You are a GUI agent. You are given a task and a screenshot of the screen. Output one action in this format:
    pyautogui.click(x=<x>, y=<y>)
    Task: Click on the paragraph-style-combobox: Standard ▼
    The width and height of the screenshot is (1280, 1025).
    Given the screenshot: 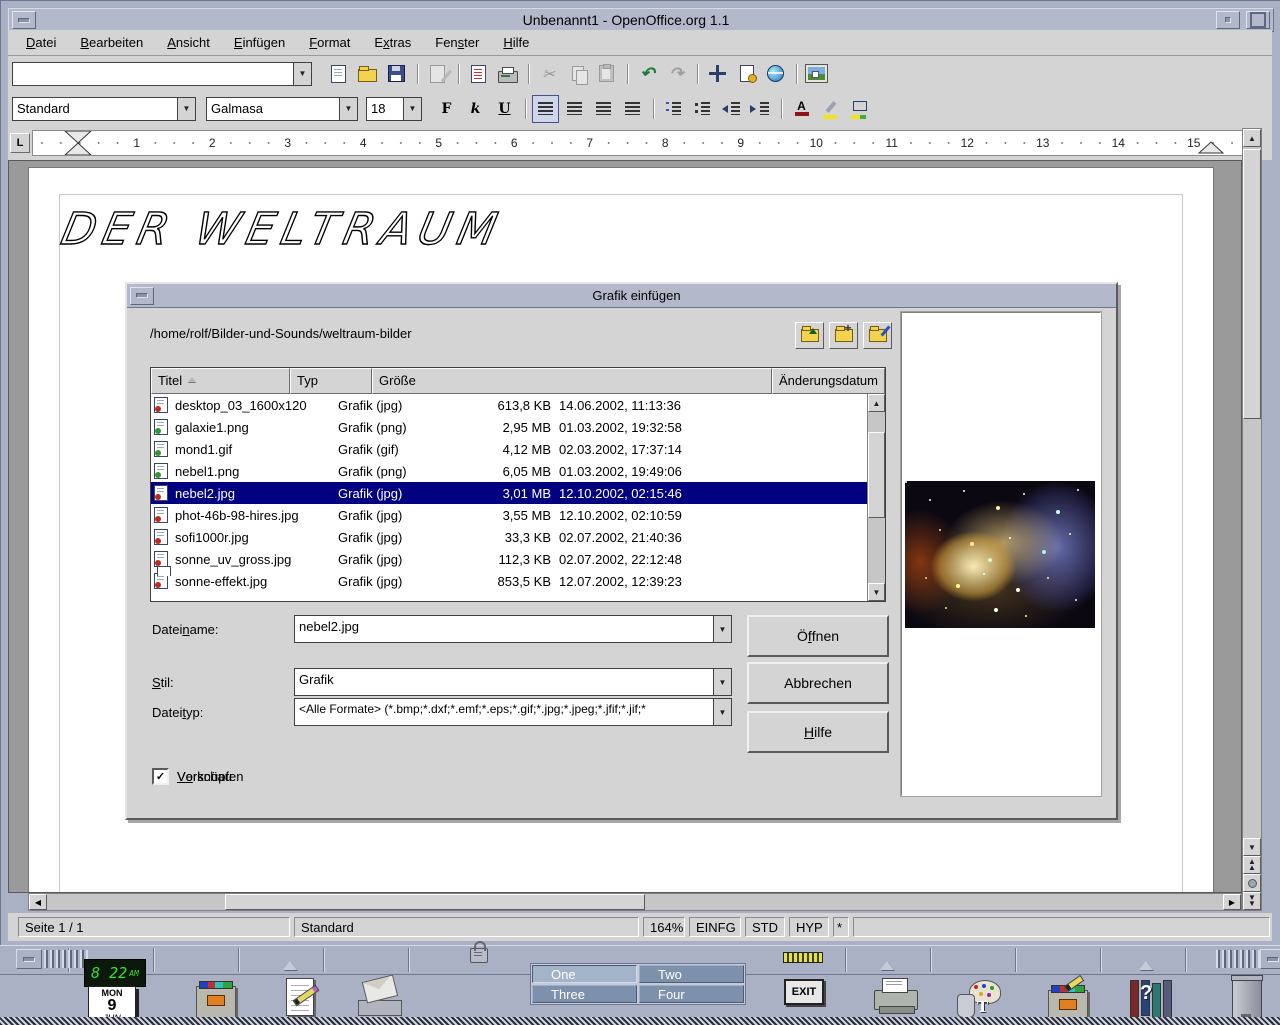 What is the action you would take?
    pyautogui.click(x=104, y=108)
    